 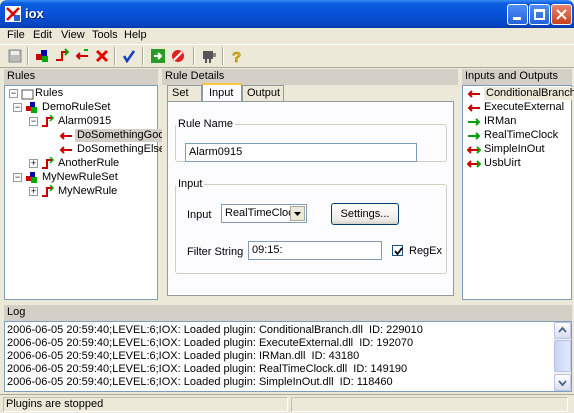 I want to click on regex-checkbox, so click(x=397, y=250).